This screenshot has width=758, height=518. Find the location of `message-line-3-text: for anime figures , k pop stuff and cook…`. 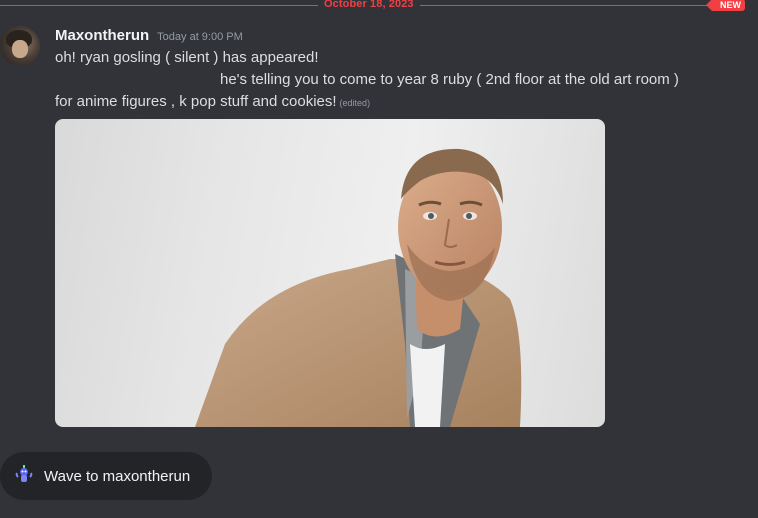

message-line-3-text: for anime figures , k pop stuff and cook… is located at coordinates (196, 101).